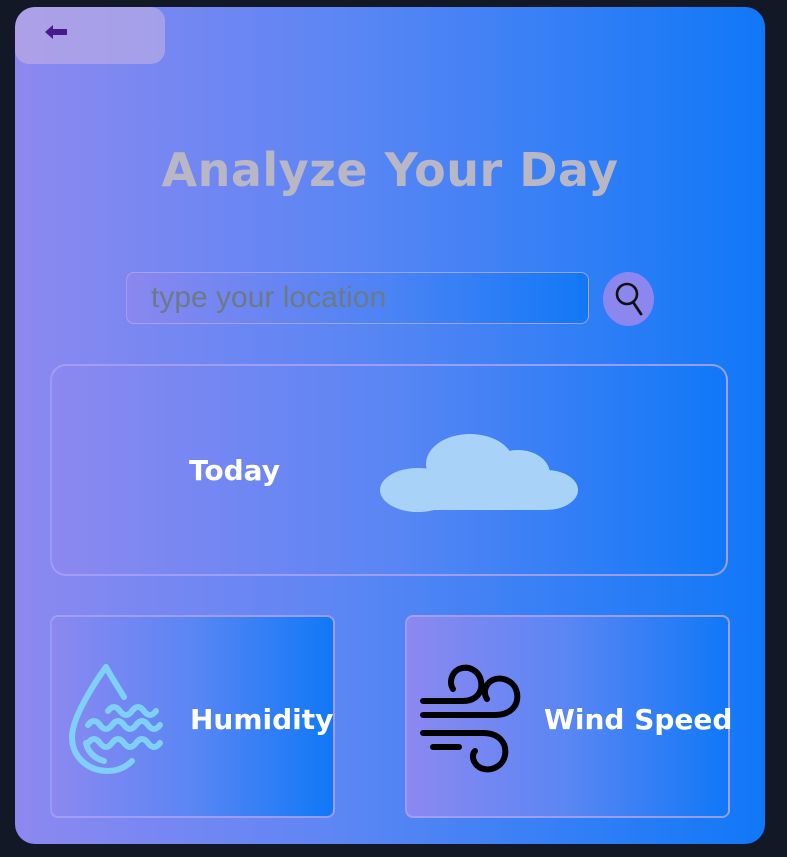  Describe the element at coordinates (116, 719) in the screenshot. I see `humidity-icon` at that location.